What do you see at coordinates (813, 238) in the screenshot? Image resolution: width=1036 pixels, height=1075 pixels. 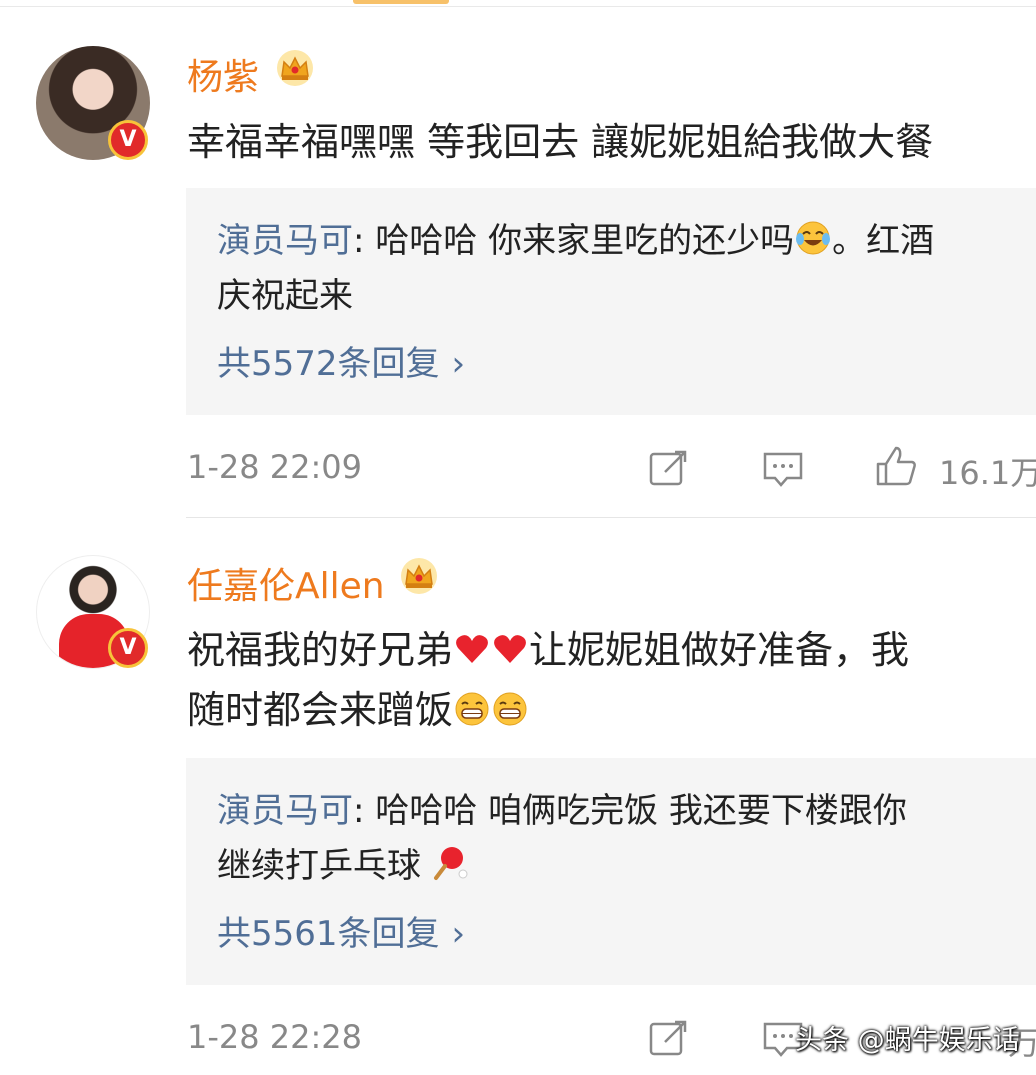 I see `tears-of-joy-emoji` at bounding box center [813, 238].